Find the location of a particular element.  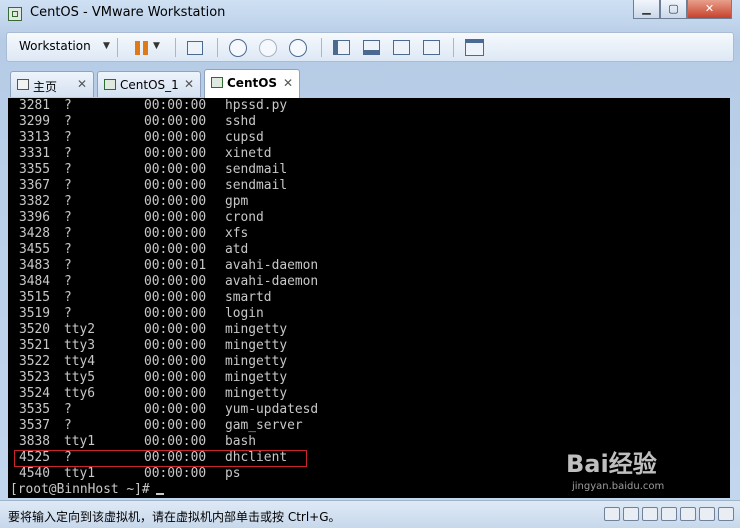

process-pid: 3484 is located at coordinates (35, 281).